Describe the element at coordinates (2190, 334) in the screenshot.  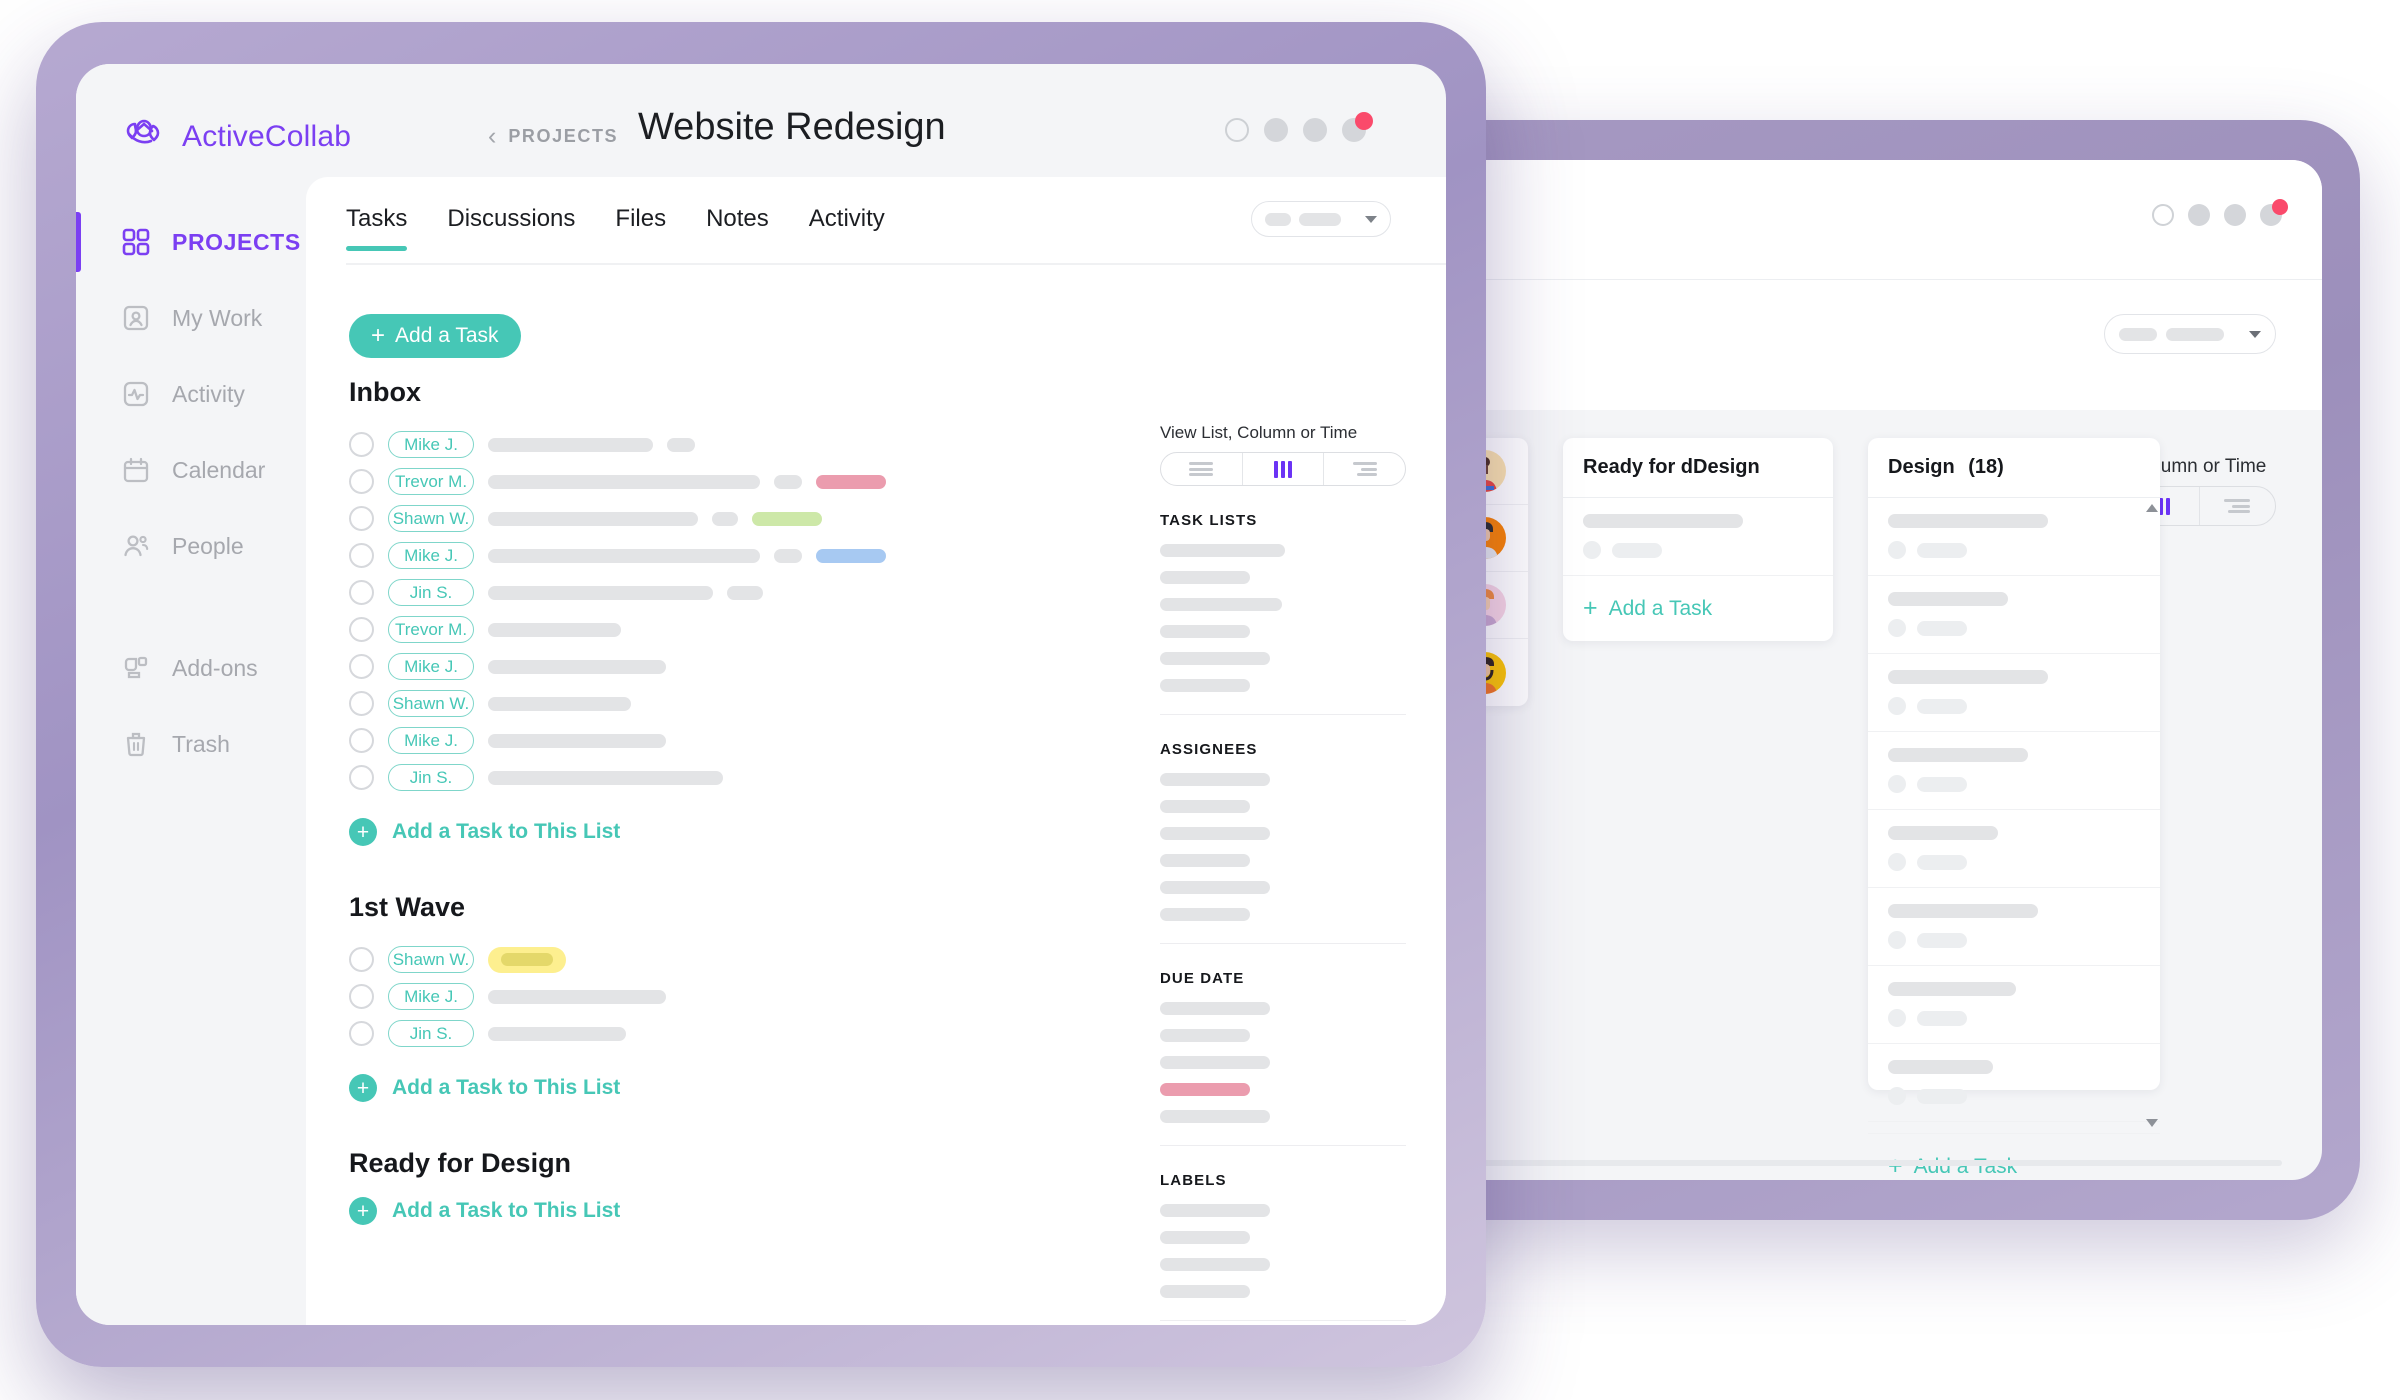
I see `back-filter-dropdown` at that location.